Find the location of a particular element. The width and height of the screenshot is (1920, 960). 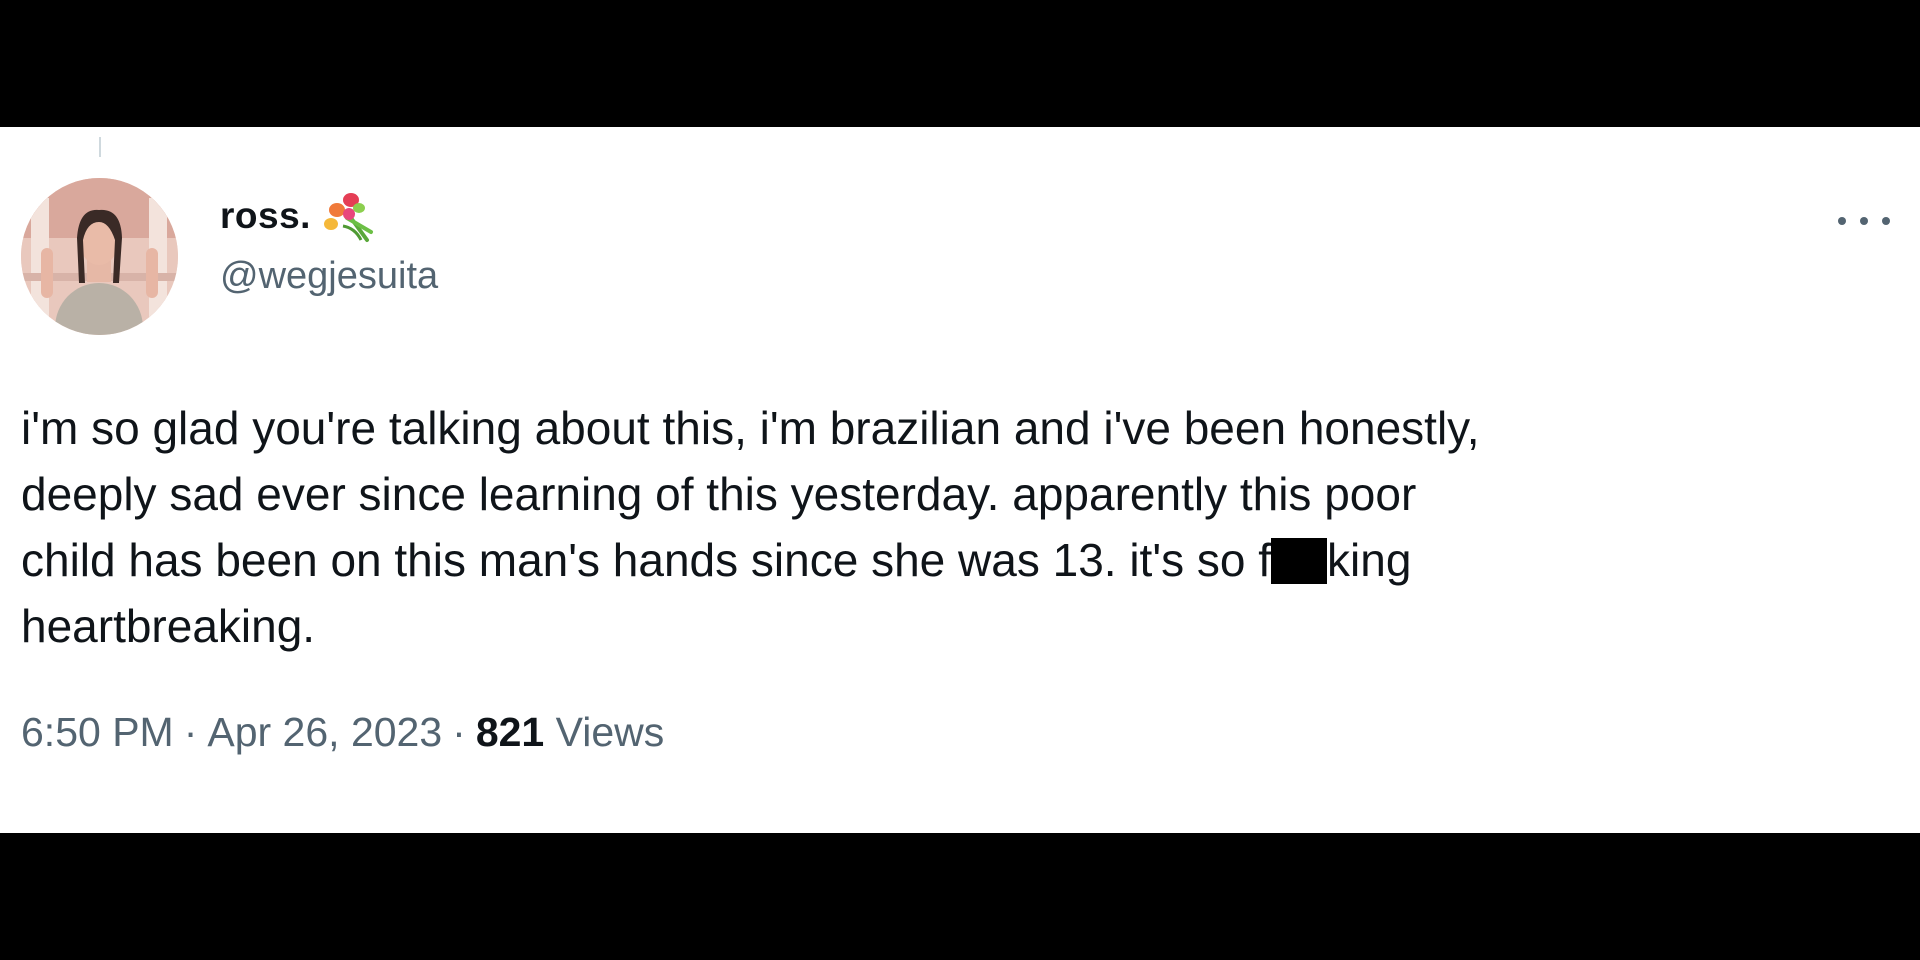

tweet-meta: 6:50 PM · Apr 26, 2023 · 821 Views is located at coordinates (342, 732).